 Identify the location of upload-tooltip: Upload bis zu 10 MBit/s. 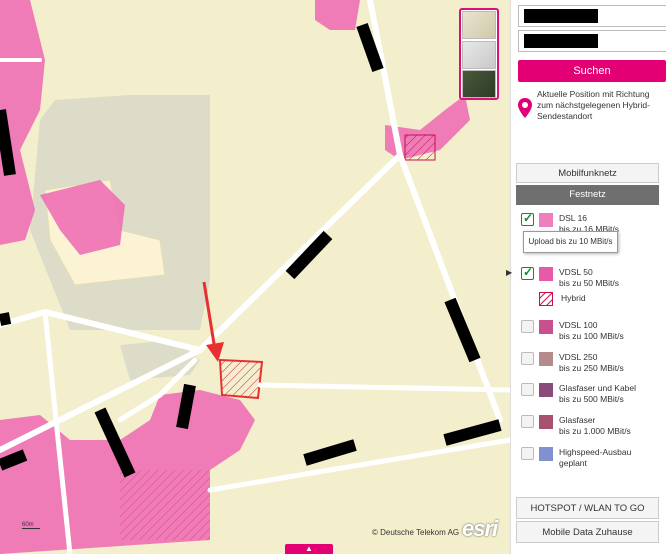
(570, 242).